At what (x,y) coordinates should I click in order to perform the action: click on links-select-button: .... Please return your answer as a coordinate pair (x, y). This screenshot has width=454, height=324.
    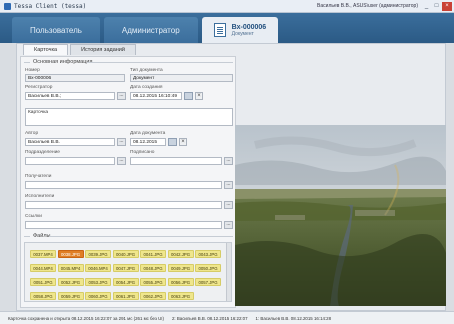
    Looking at the image, I should click on (228, 225).